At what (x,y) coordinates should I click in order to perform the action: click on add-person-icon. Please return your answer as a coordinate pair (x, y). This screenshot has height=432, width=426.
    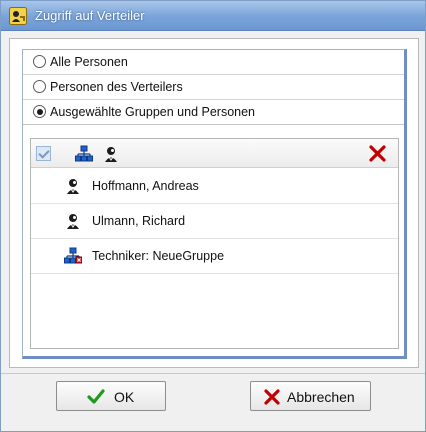
    Looking at the image, I should click on (111, 154).